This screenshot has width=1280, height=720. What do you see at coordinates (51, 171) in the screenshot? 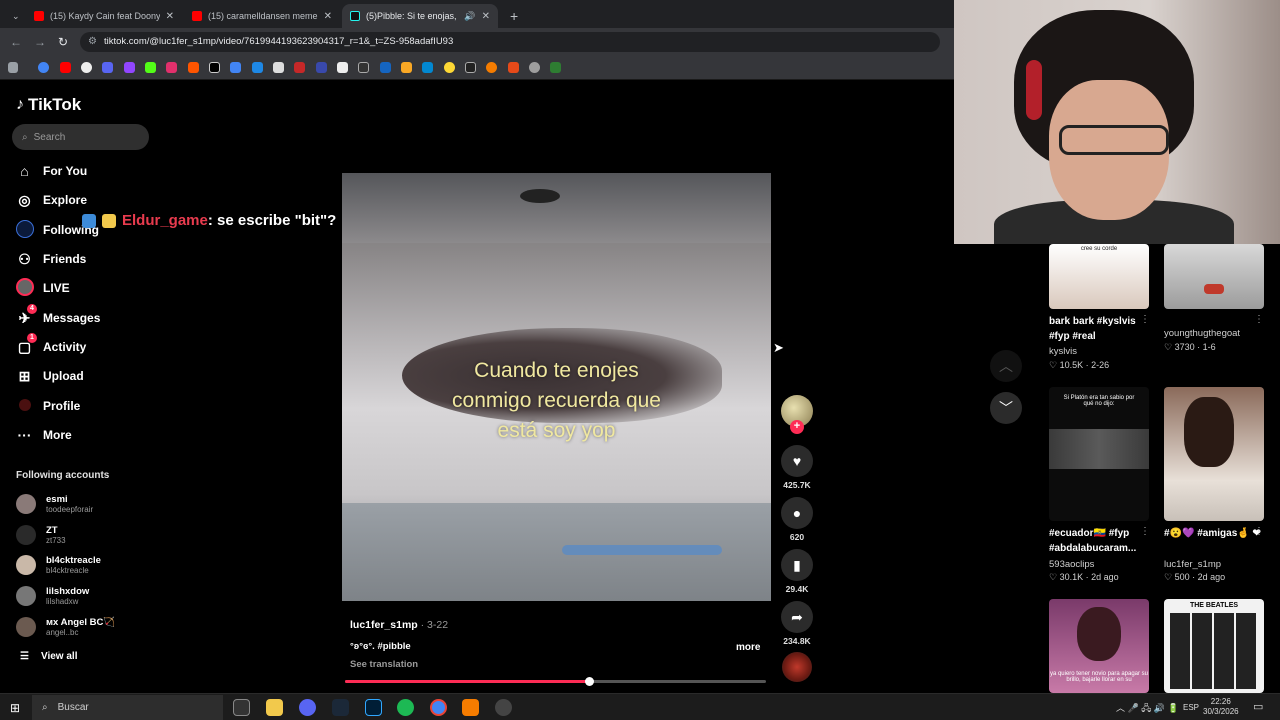
I see `nav-for-you: ⌂ For You` at bounding box center [51, 171].